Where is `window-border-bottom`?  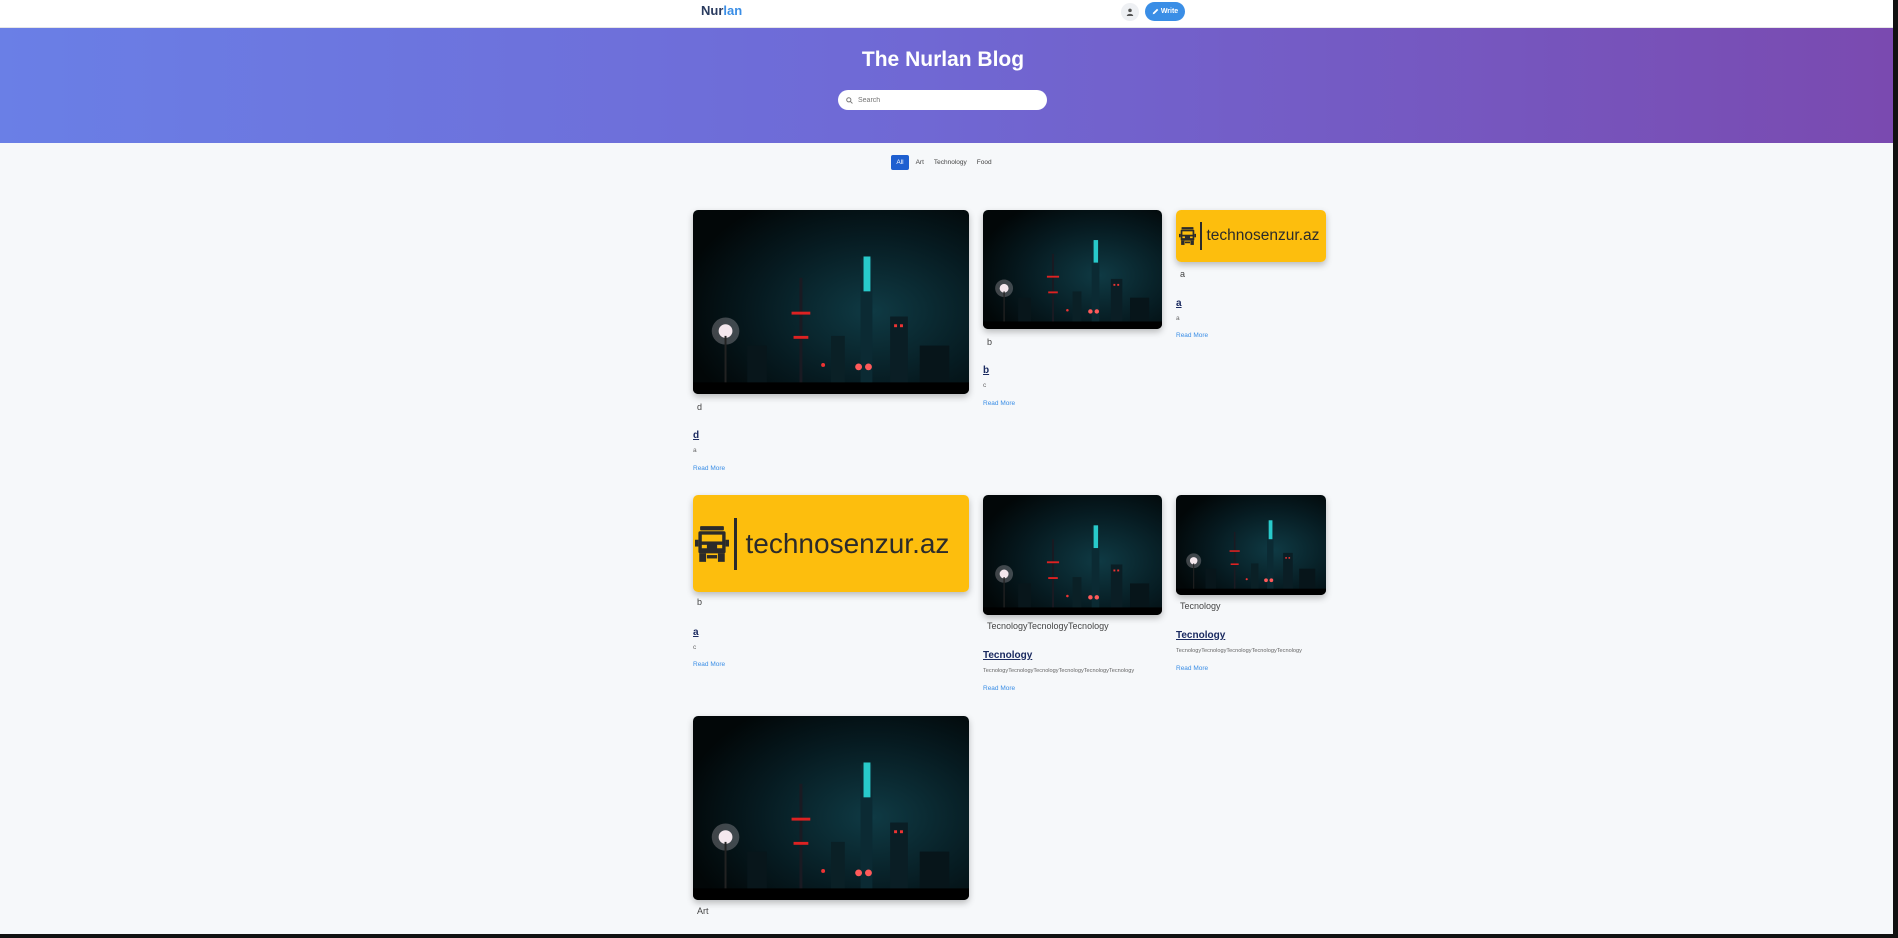 window-border-bottom is located at coordinates (949, 936).